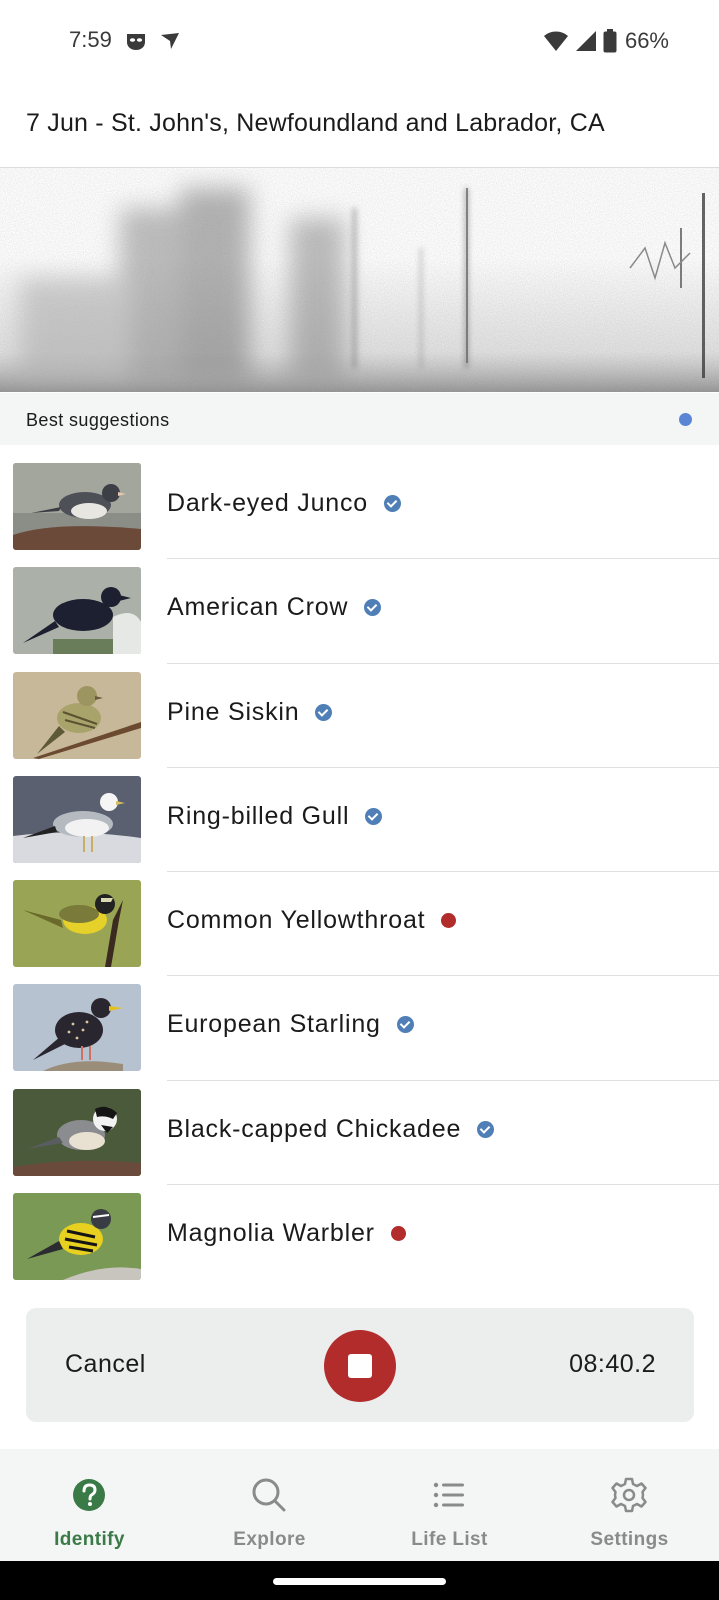 Image resolution: width=719 pixels, height=1600 pixels. What do you see at coordinates (89, 1495) in the screenshot?
I see `question-circle-icon` at bounding box center [89, 1495].